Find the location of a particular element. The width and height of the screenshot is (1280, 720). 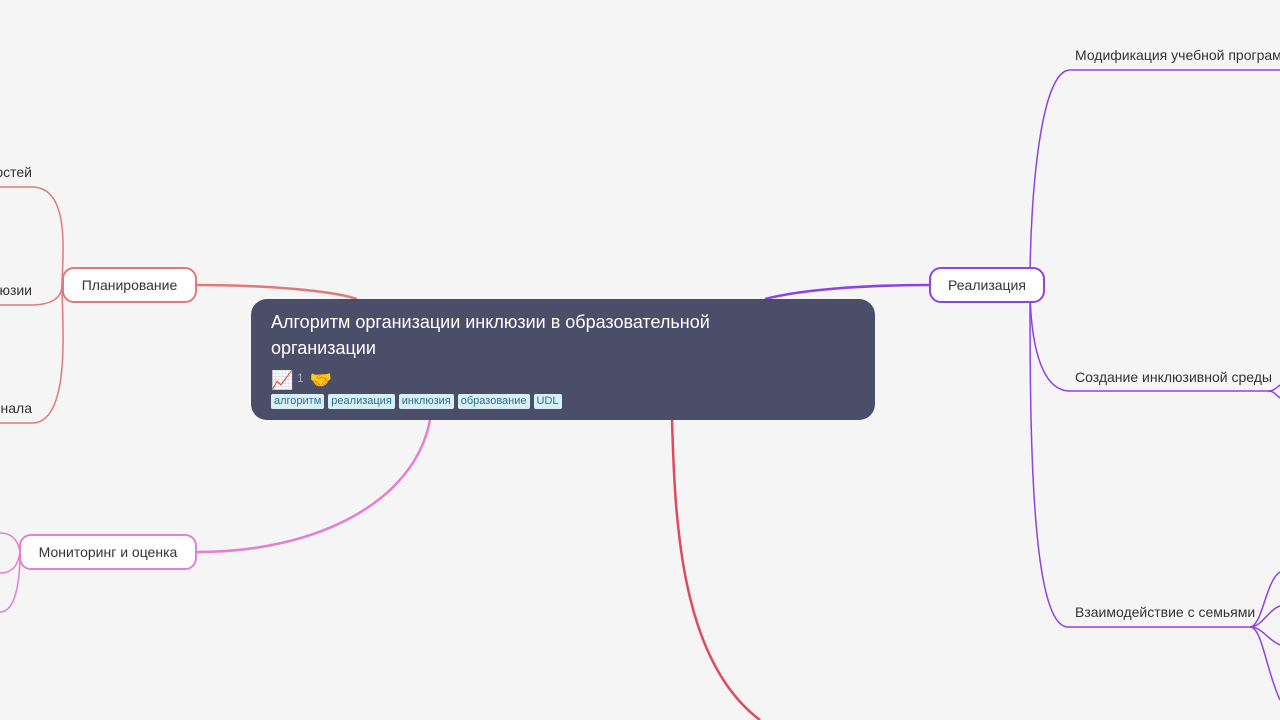

tag: алгоритм is located at coordinates (298, 401).